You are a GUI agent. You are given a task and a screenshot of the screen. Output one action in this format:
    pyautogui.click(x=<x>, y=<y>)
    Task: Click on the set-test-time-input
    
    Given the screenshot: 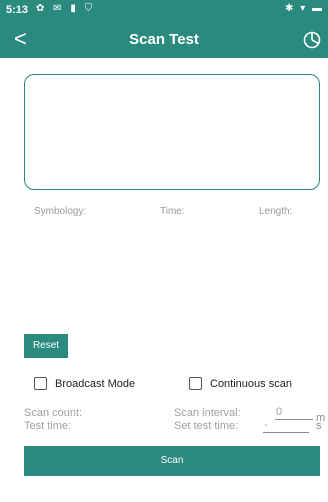 What is the action you would take?
    pyautogui.click(x=286, y=425)
    